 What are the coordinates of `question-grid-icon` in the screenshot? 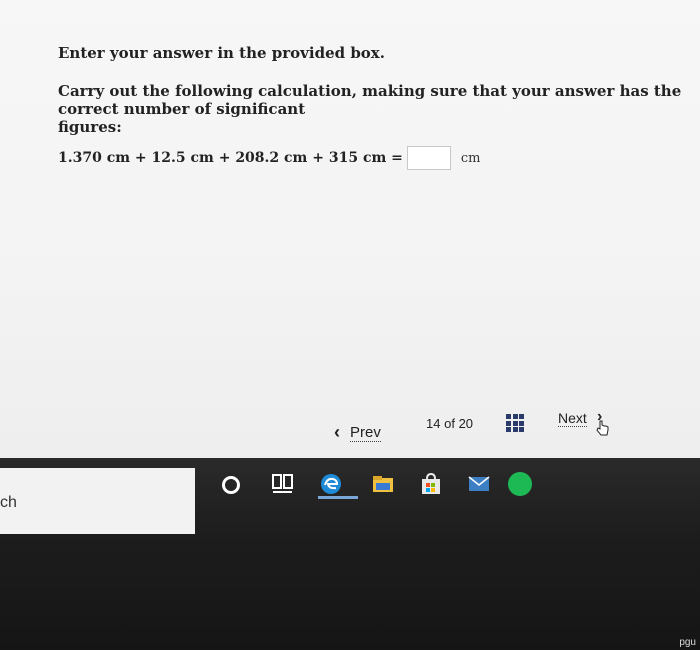 It's located at (515, 423).